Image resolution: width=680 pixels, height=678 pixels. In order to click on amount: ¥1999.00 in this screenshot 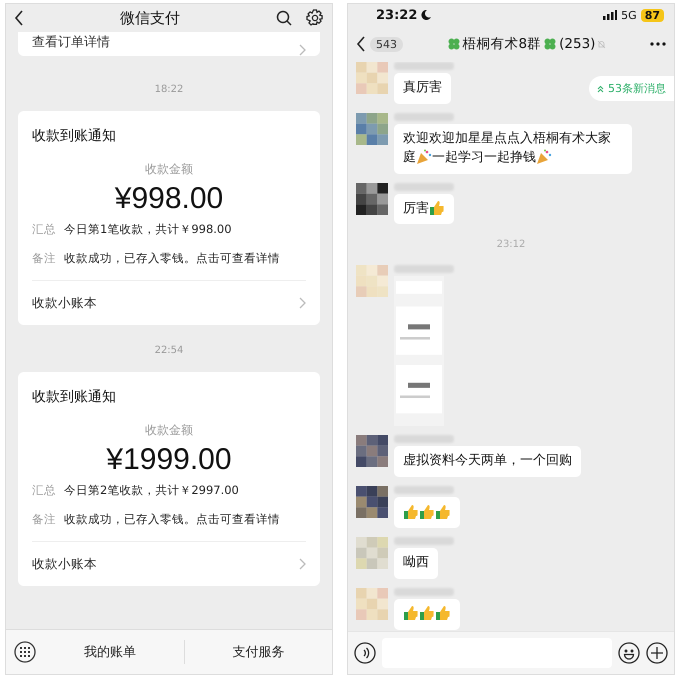, I will do `click(169, 460)`.